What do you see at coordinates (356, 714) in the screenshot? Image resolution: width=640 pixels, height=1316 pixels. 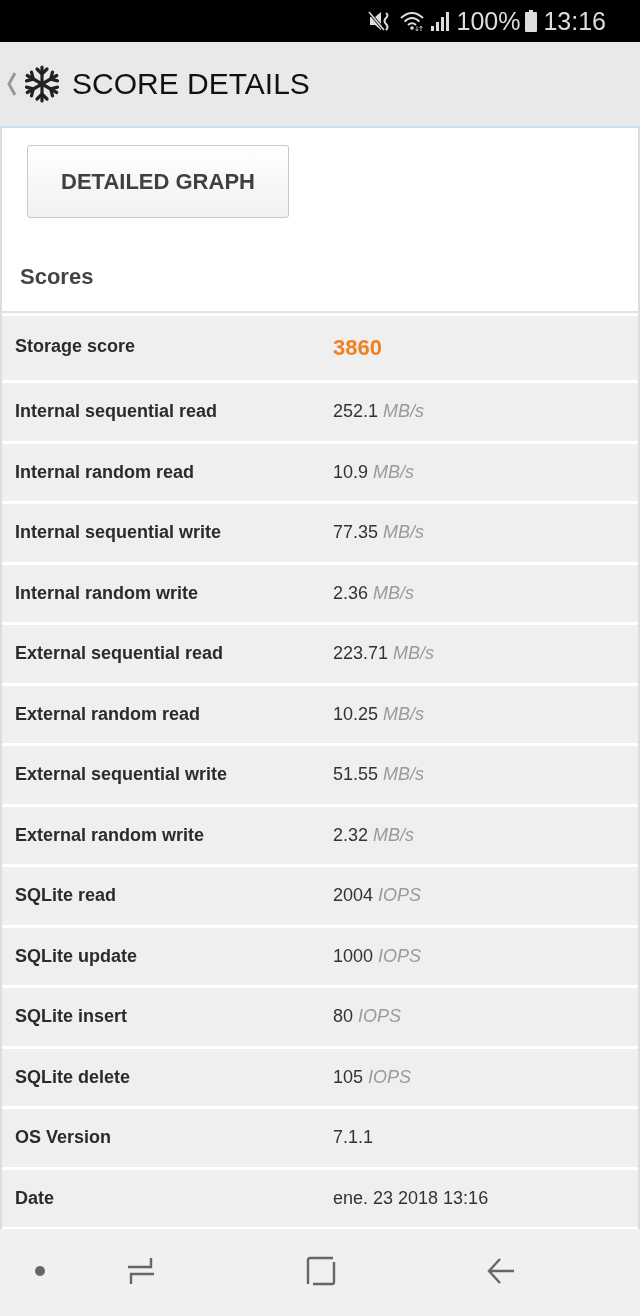 I see `row-value: 10.25` at bounding box center [356, 714].